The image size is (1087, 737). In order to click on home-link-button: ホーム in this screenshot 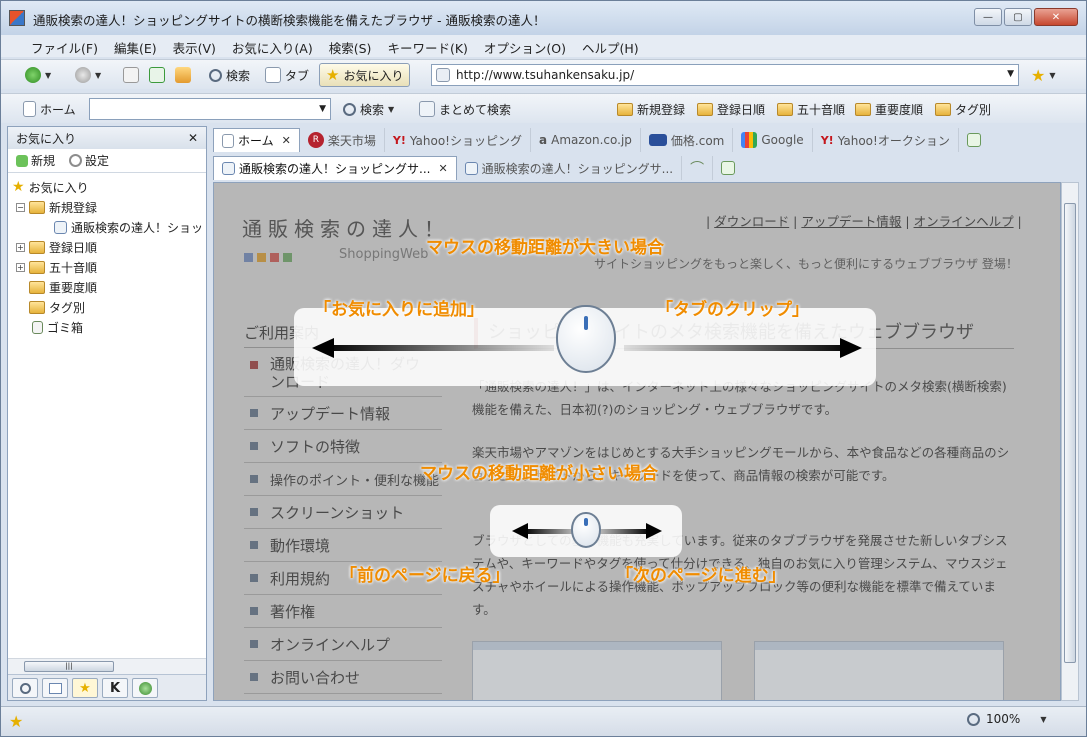, I will do `click(49, 109)`.